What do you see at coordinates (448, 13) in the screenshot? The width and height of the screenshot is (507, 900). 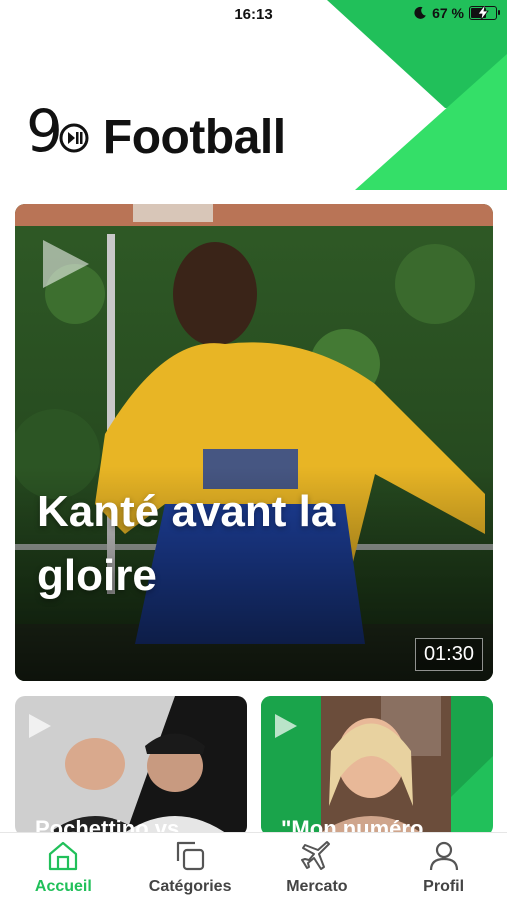 I see `battery-percentage: 67 %` at bounding box center [448, 13].